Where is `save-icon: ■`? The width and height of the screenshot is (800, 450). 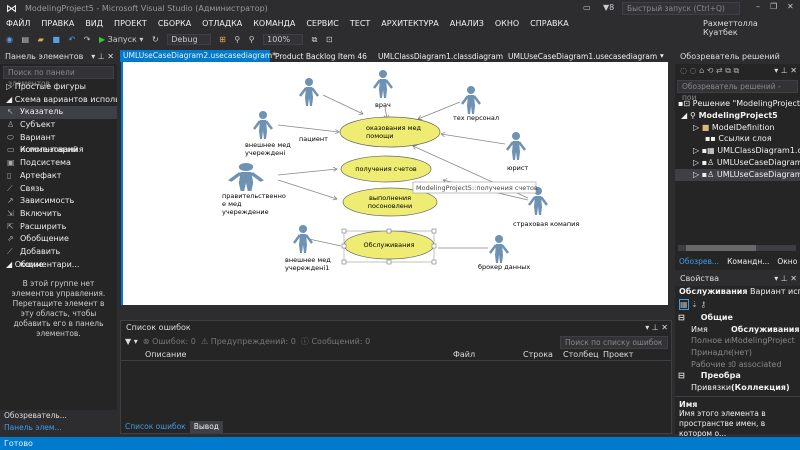 save-icon: ■ is located at coordinates (56, 39).